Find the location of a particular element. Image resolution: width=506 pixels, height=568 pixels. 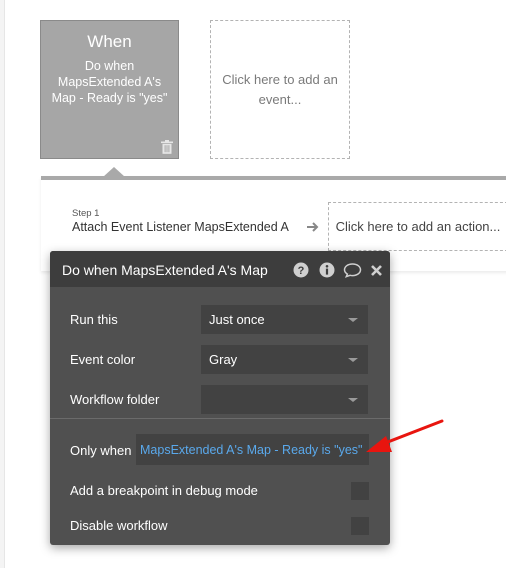

workflow-folder-label: Workflow folder is located at coordinates (115, 399).